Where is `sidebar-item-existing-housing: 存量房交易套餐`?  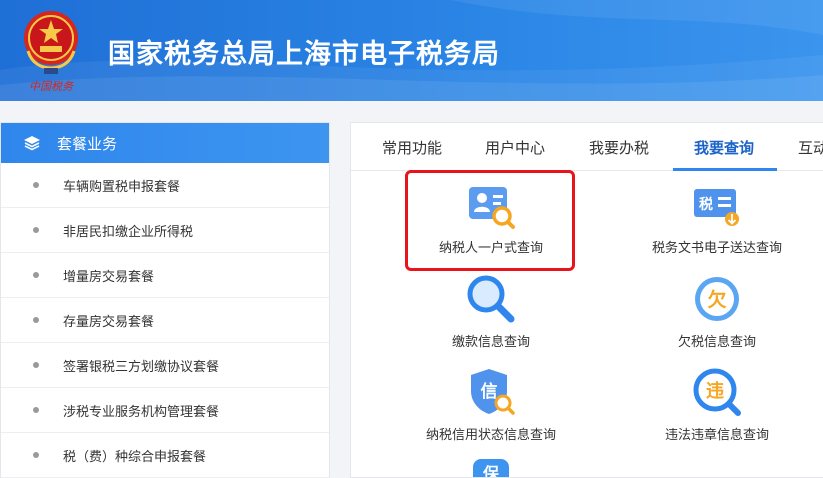
sidebar-item-existing-housing: 存量房交易套餐 is located at coordinates (165, 320).